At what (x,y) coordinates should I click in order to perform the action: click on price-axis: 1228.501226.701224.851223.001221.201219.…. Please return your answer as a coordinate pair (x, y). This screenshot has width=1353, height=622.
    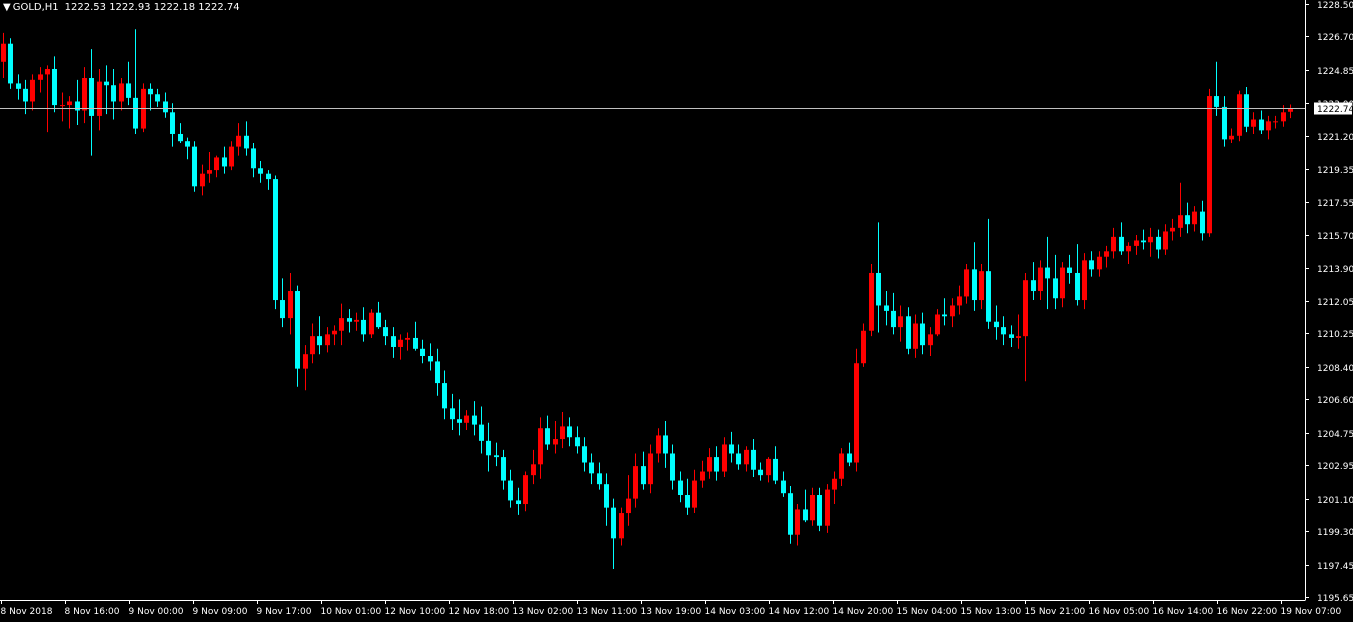
    Looking at the image, I should click on (1329, 302).